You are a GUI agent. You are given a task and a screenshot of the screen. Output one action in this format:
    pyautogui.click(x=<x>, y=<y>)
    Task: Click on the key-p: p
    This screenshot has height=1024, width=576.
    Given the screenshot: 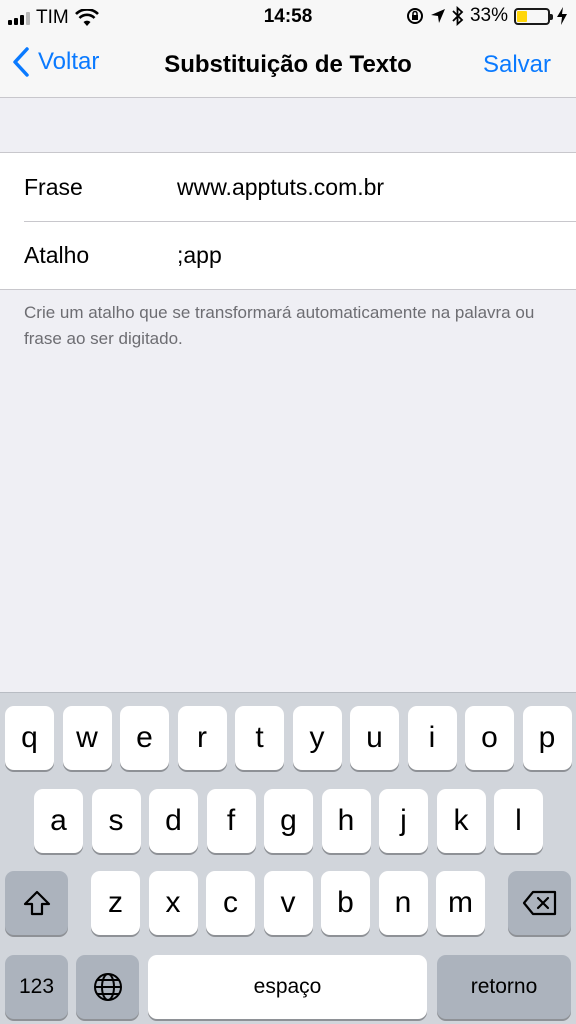 What is the action you would take?
    pyautogui.click(x=547, y=738)
    